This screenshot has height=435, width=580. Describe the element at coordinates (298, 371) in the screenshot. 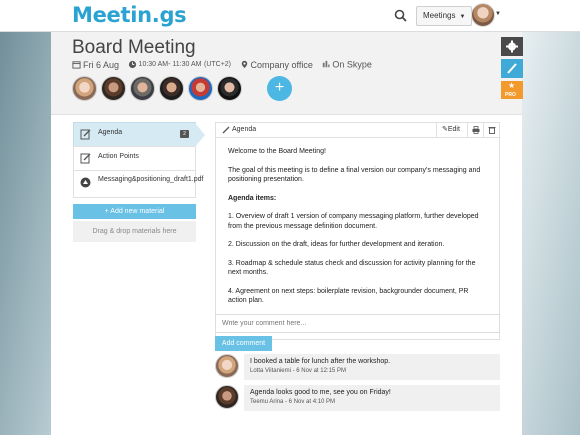

I see `comment-meta: Lotta Viitaniemi - 6 Nov at 12:15 PM` at that location.